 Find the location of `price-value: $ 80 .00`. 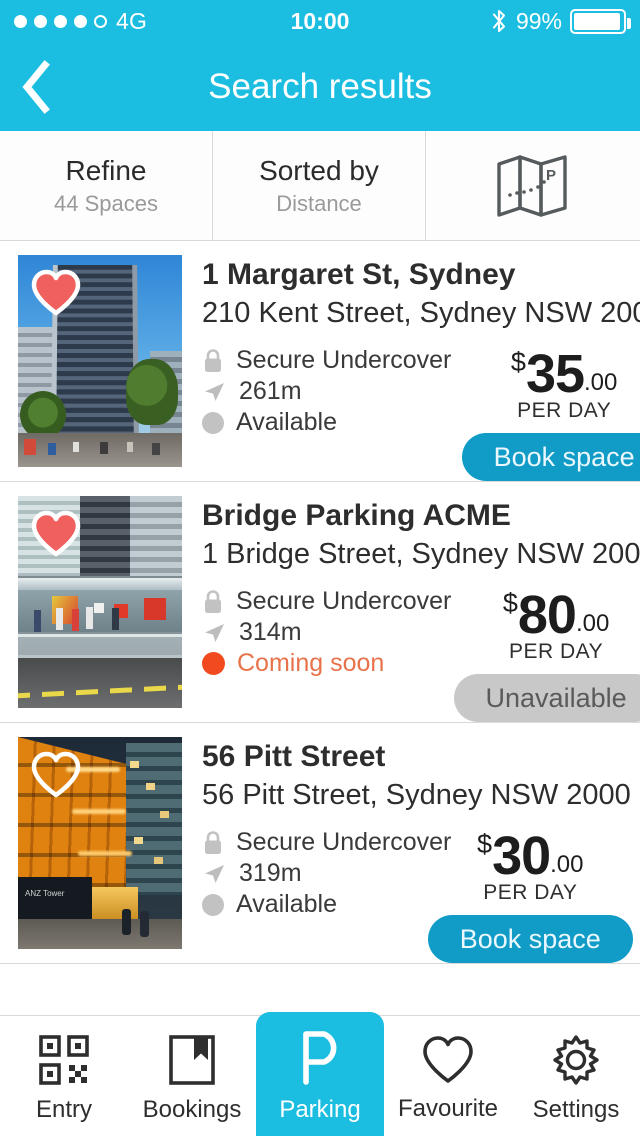

price-value: $ 80 .00 is located at coordinates (547, 615).